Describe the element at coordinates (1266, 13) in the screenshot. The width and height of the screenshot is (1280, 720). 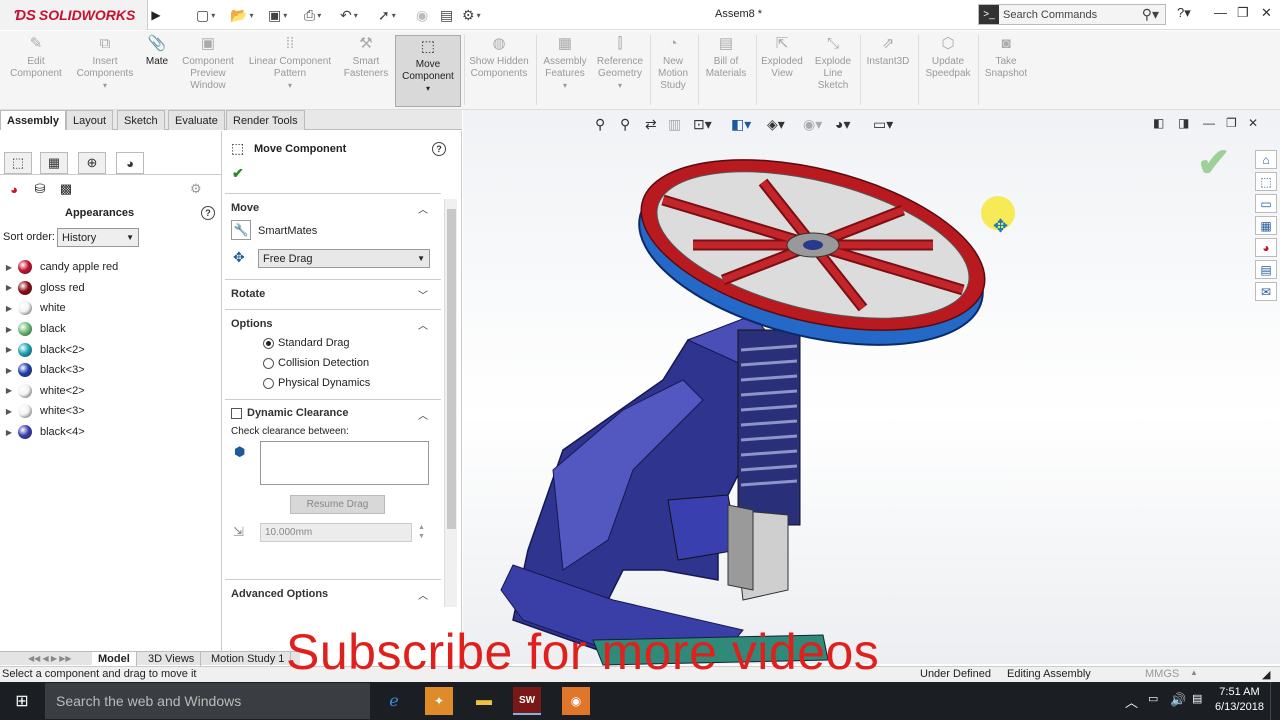
I see `close-button: ✕` at that location.